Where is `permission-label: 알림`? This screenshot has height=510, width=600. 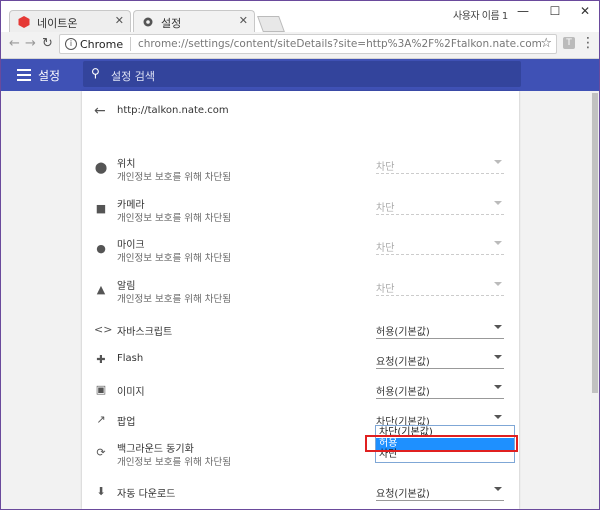
permission-label: 알림 is located at coordinates (126, 286).